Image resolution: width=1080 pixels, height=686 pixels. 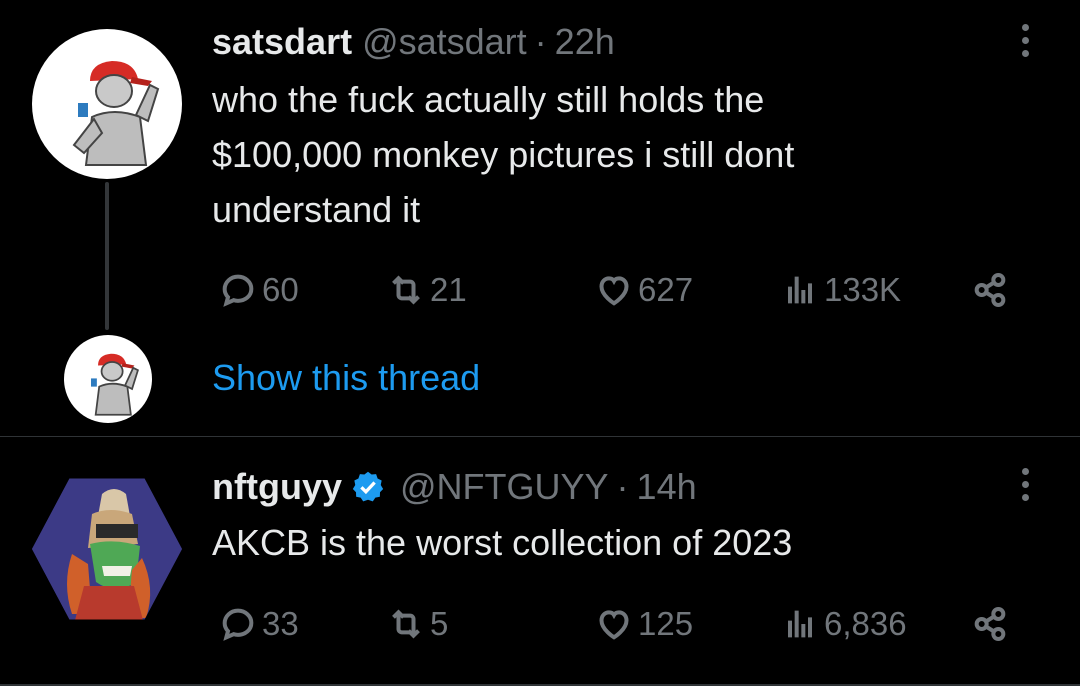 I want to click on views-button: 133K, so click(x=840, y=290).